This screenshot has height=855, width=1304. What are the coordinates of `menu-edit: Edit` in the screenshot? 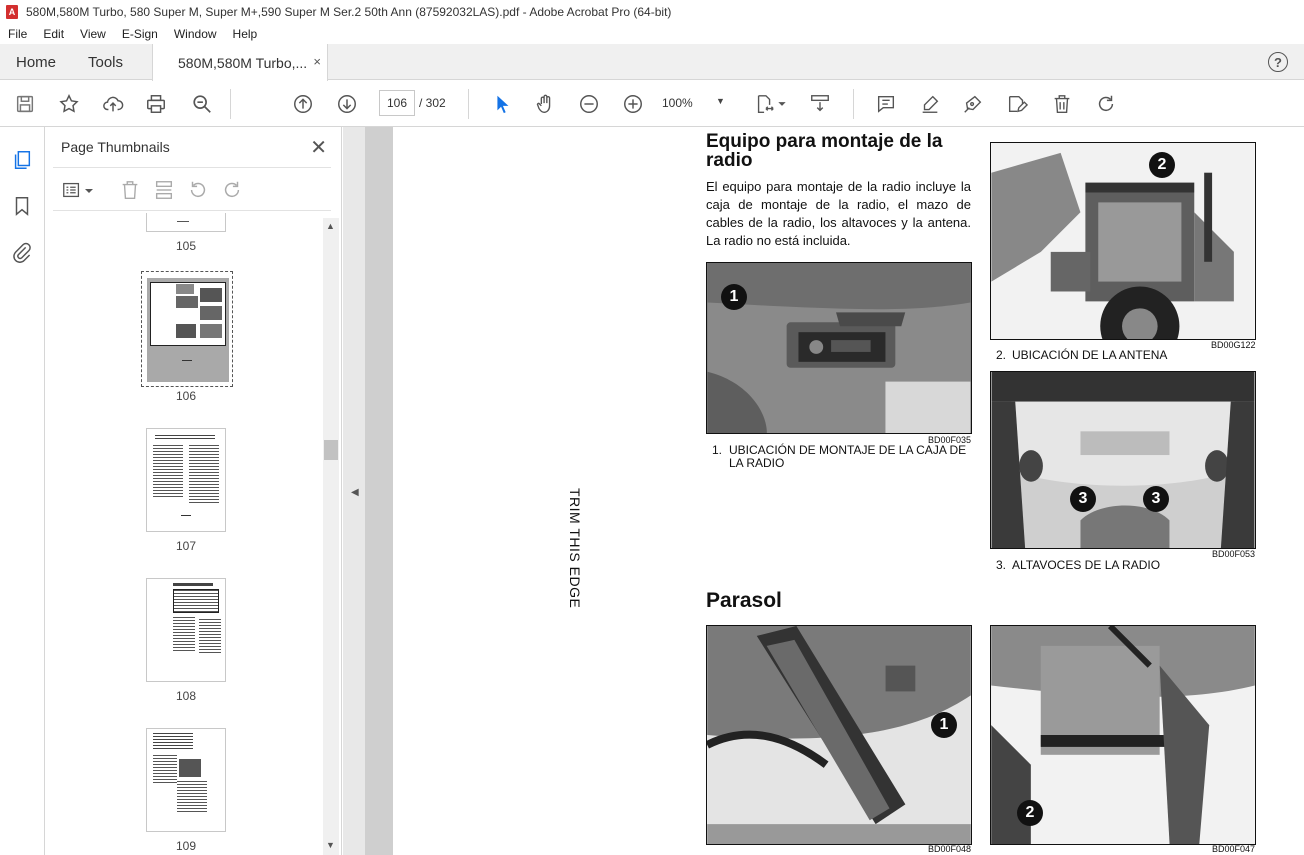 It's located at (53, 34).